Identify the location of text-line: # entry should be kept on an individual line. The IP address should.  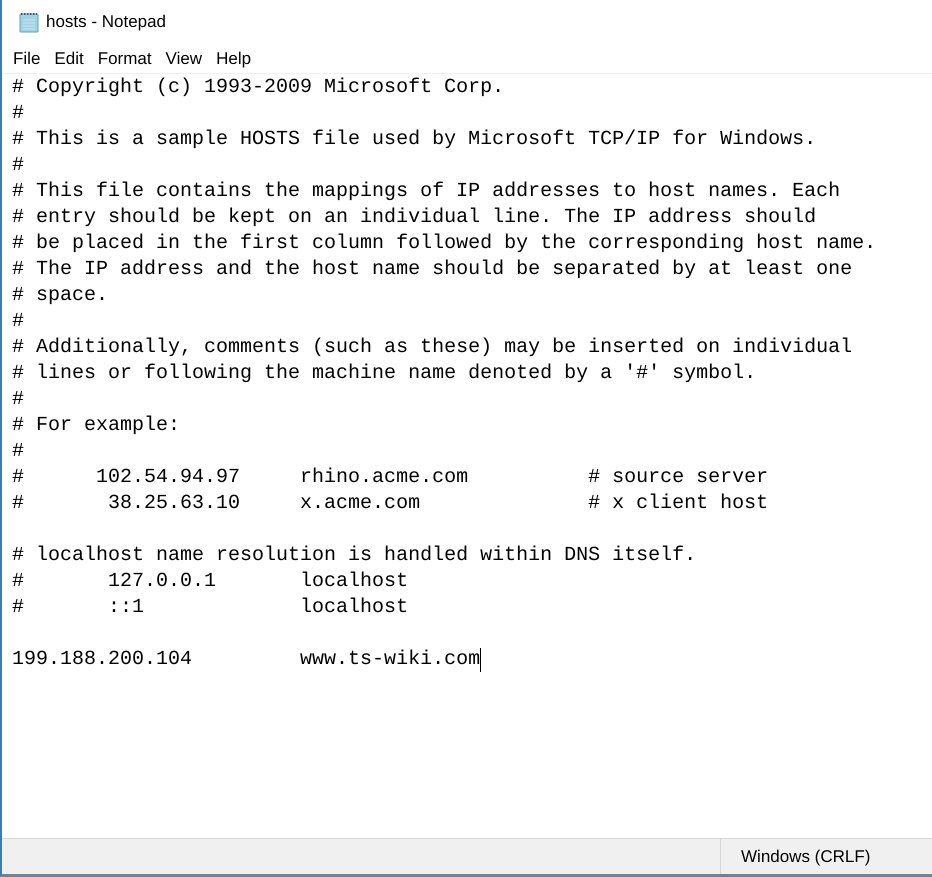
(414, 218).